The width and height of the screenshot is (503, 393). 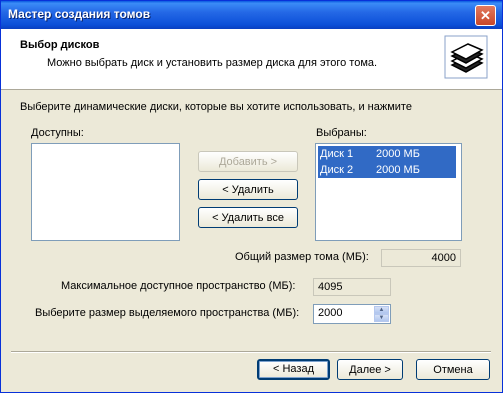 What do you see at coordinates (251, 352) in the screenshot?
I see `footer-divider` at bounding box center [251, 352].